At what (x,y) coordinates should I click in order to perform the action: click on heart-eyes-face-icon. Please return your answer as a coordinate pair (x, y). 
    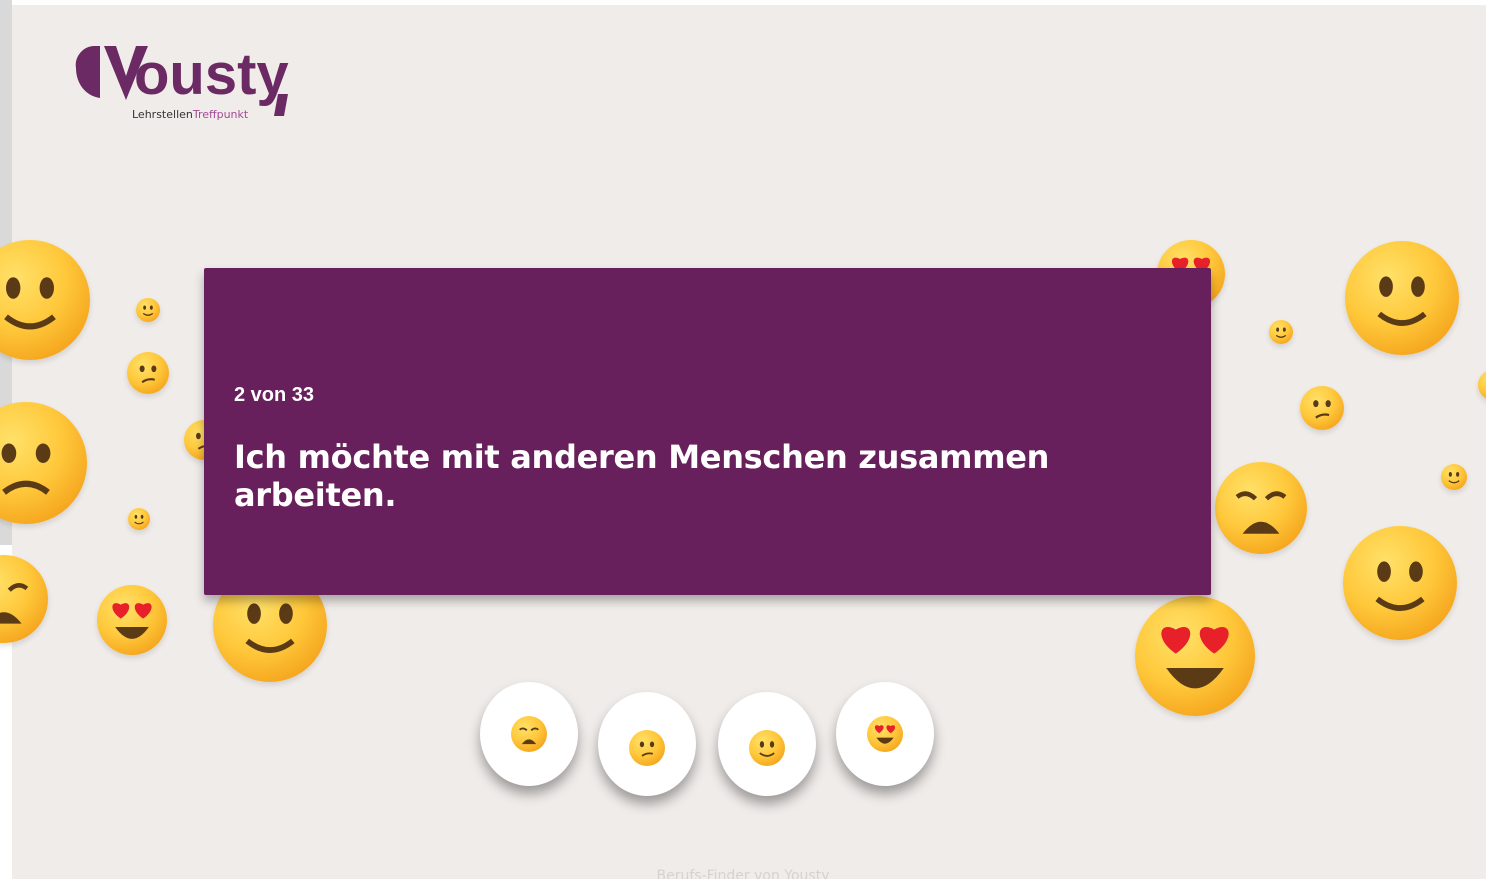
    Looking at the image, I should click on (885, 734).